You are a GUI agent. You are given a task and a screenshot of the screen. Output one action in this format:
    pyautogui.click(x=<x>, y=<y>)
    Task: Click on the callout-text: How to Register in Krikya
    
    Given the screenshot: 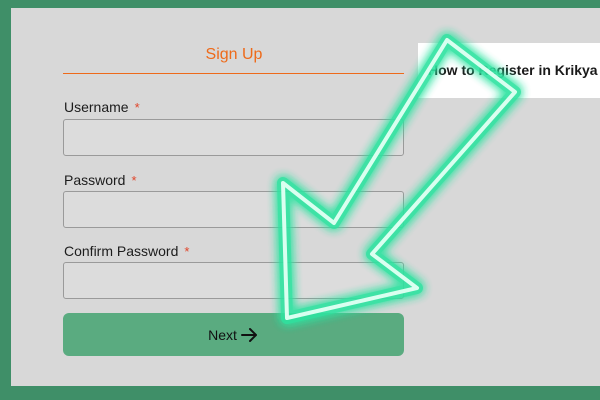 What is the action you would take?
    pyautogui.click(x=513, y=70)
    